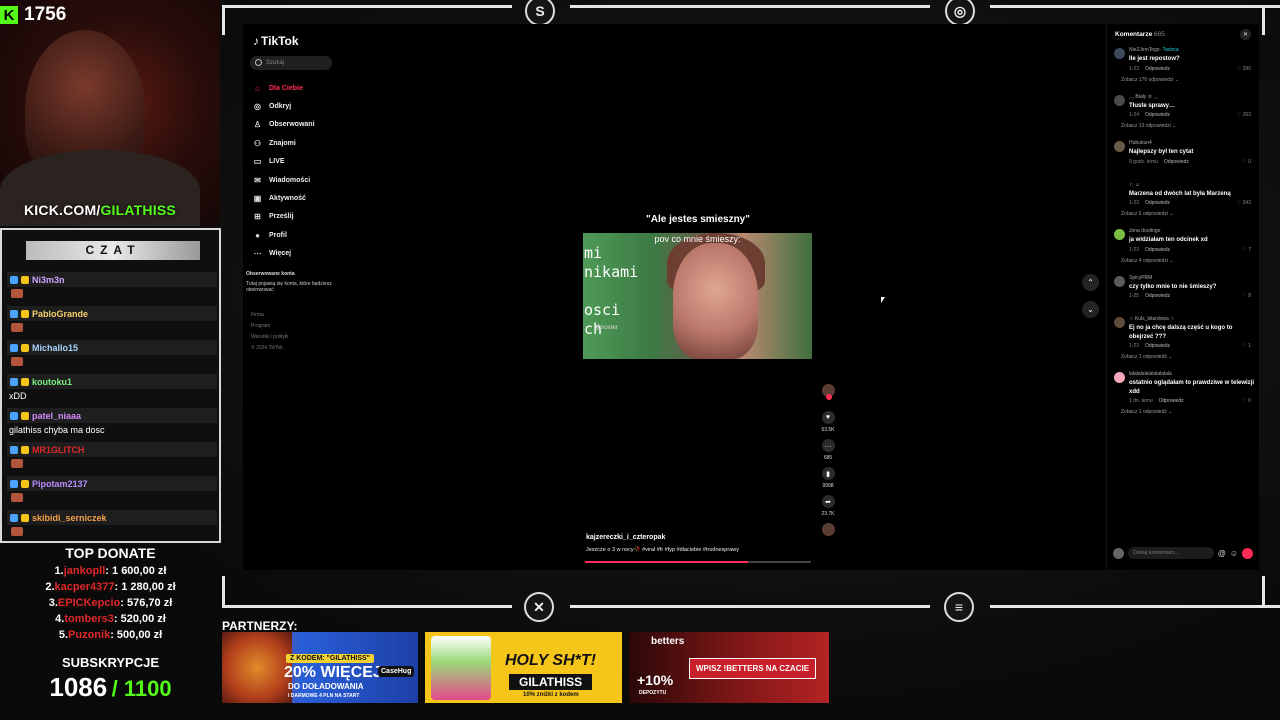 This screenshot has height=720, width=1280. What do you see at coordinates (291, 63) in the screenshot?
I see `search-input: Szukaj` at bounding box center [291, 63].